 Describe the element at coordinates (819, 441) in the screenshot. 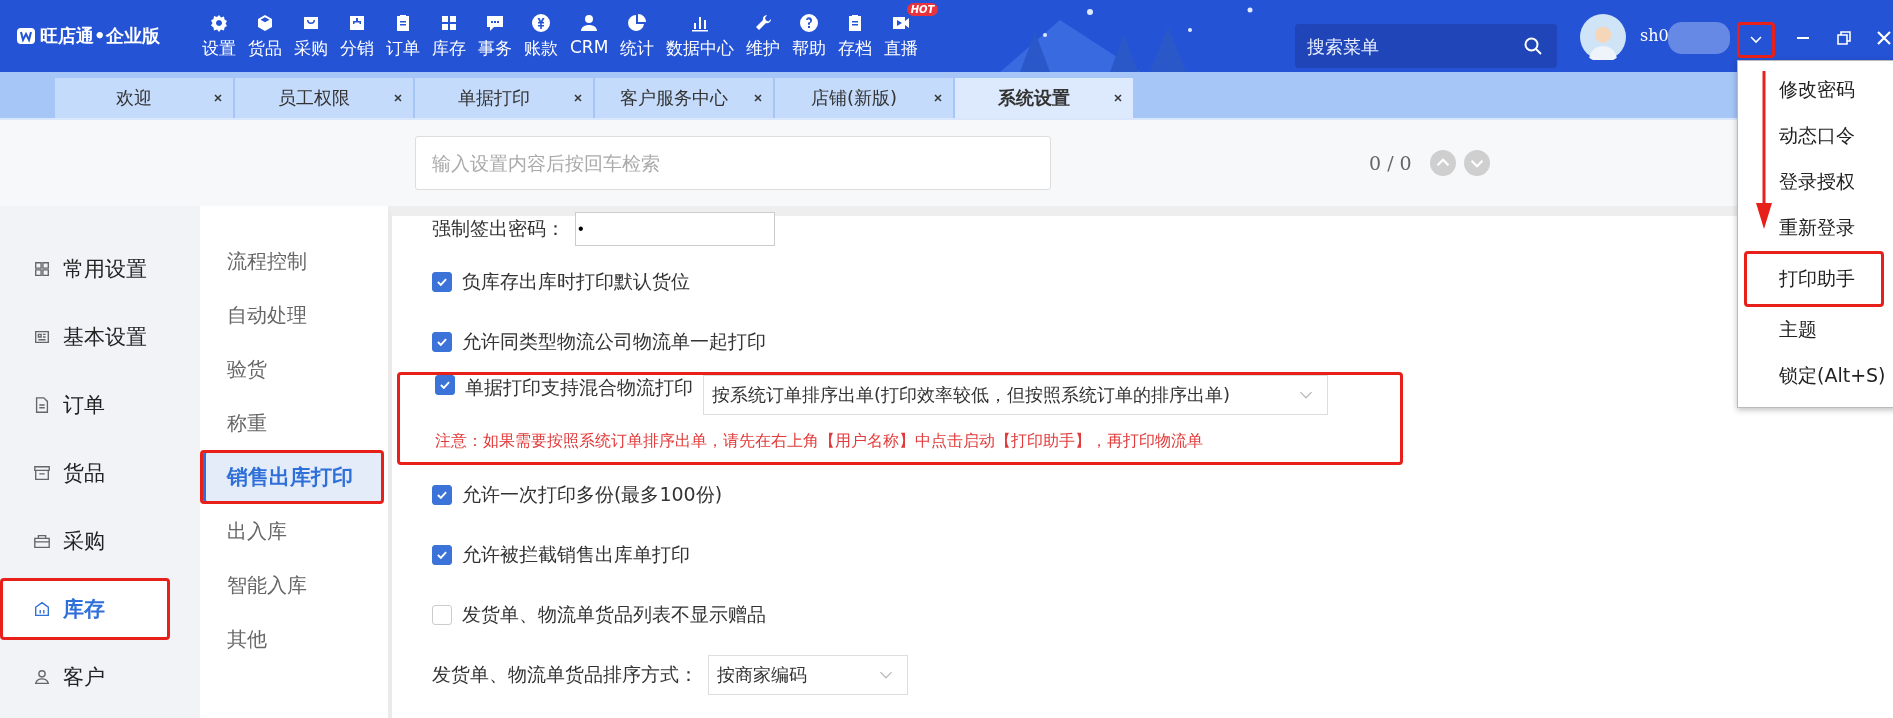

I see `warning-note: 注意：如果需要按照系统订单排序出单，请先在右上角【用户名称】中点击启动【打印助手】，再打印物流单` at that location.